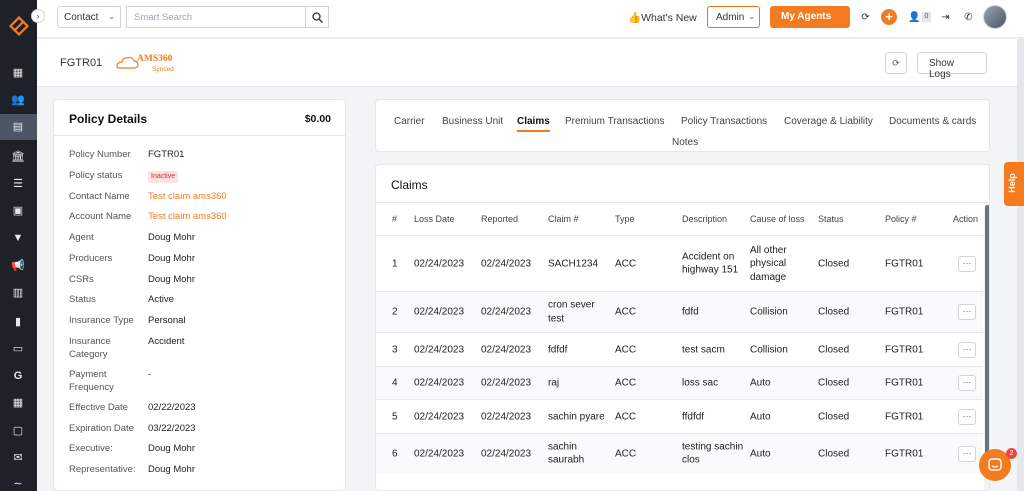 This screenshot has width=1024, height=491. What do you see at coordinates (81, 17) in the screenshot?
I see `search-type-value: Contact` at bounding box center [81, 17].